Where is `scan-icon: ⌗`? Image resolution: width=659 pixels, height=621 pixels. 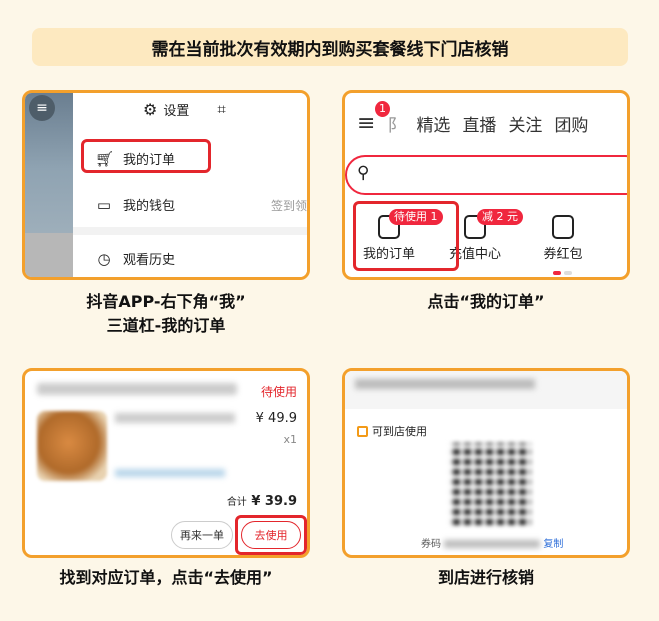 scan-icon: ⌗ is located at coordinates (221, 109).